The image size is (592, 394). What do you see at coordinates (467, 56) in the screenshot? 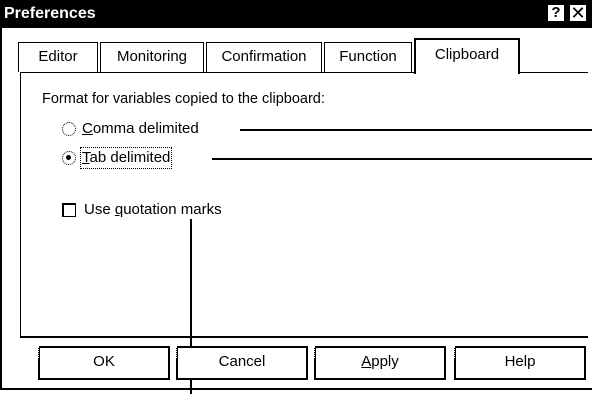
I see `tab-clipboard: Clipboard` at bounding box center [467, 56].